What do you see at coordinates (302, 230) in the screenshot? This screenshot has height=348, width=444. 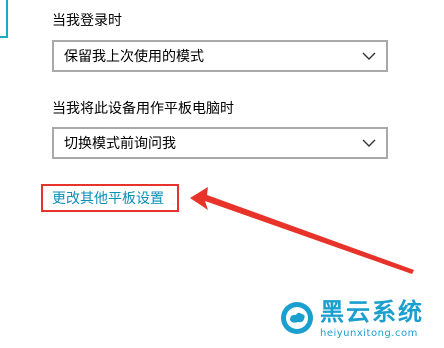 I see `annotation-arrow-icon` at bounding box center [302, 230].